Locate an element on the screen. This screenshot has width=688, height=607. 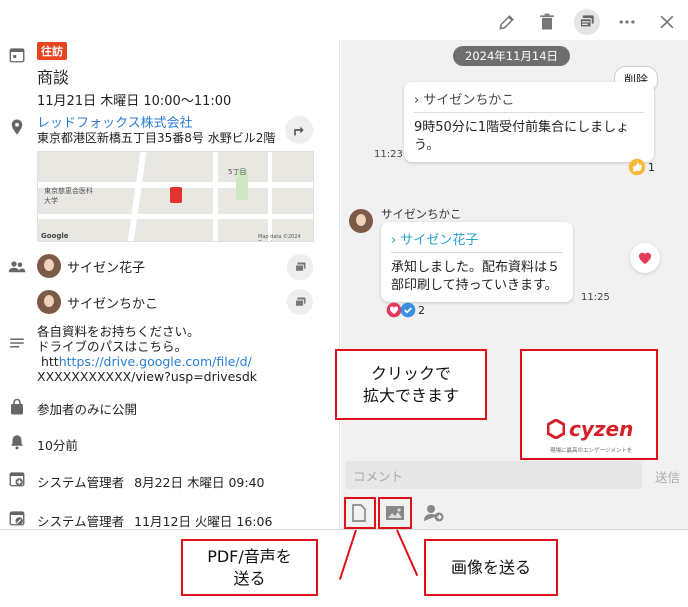
more-icon is located at coordinates (627, 22).